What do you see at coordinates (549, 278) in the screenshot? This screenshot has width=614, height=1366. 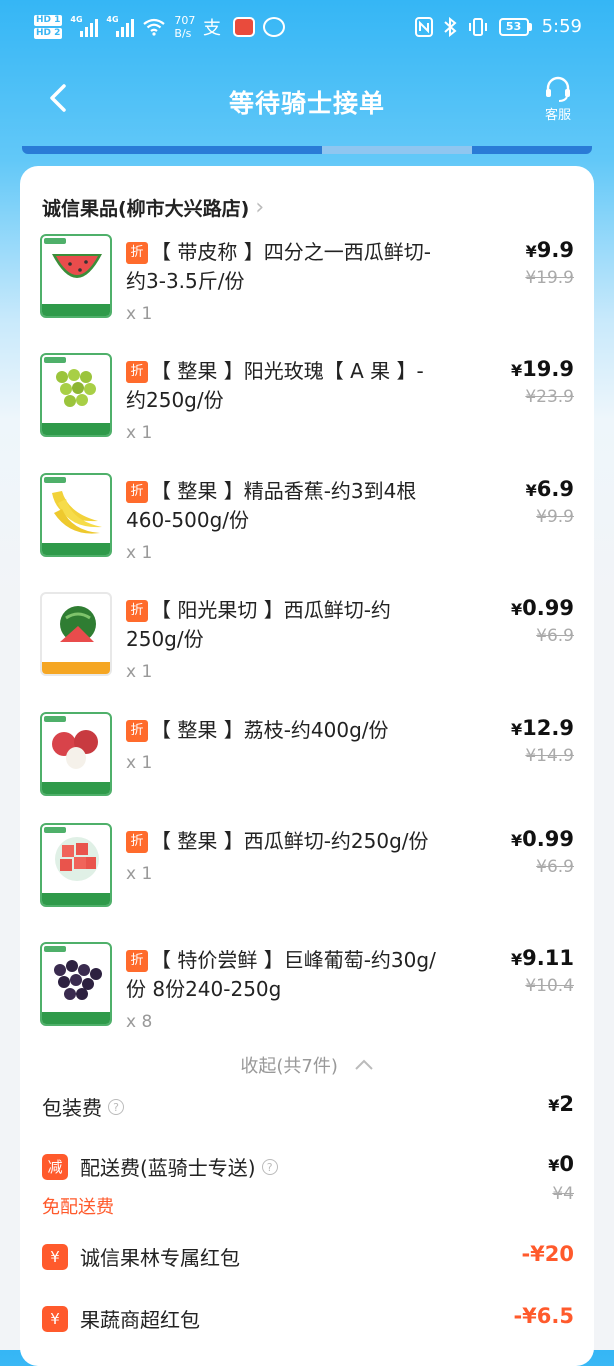 I see `item-original-price: ¥19.9` at bounding box center [549, 278].